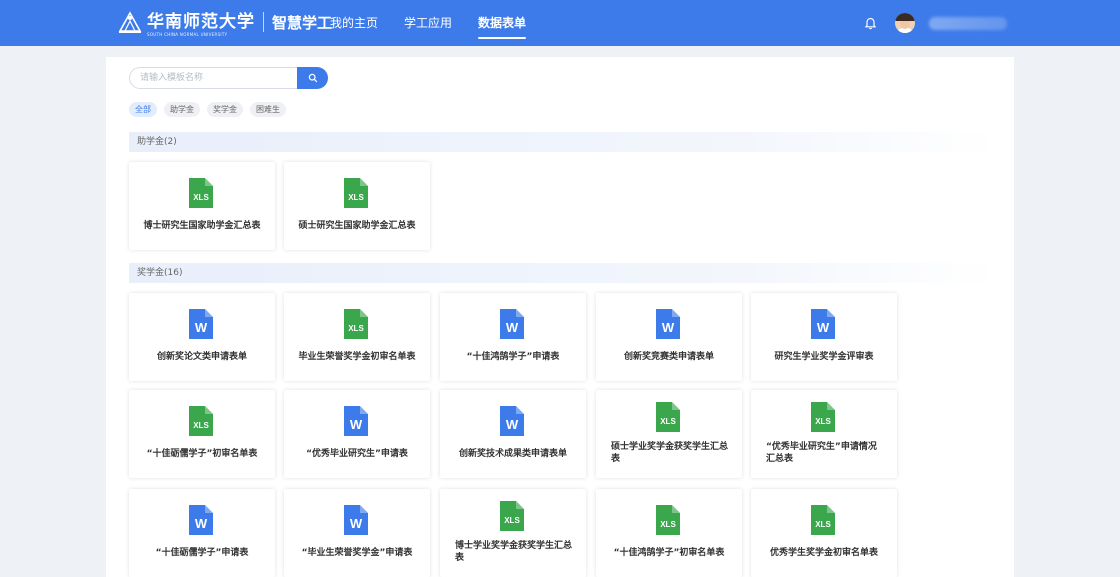 The height and width of the screenshot is (577, 1120). Describe the element at coordinates (357, 226) in the screenshot. I see `template-title: 硕士研究生国家助学金汇总表` at that location.